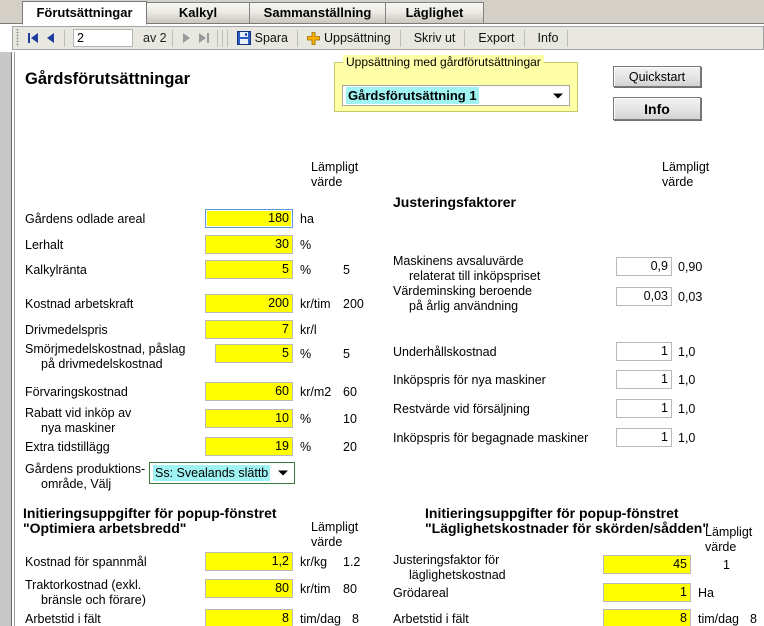 Image resolution: width=764 pixels, height=626 pixels. What do you see at coordinates (352, 562) in the screenshot?
I see `suggested-value: 1.2` at bounding box center [352, 562].